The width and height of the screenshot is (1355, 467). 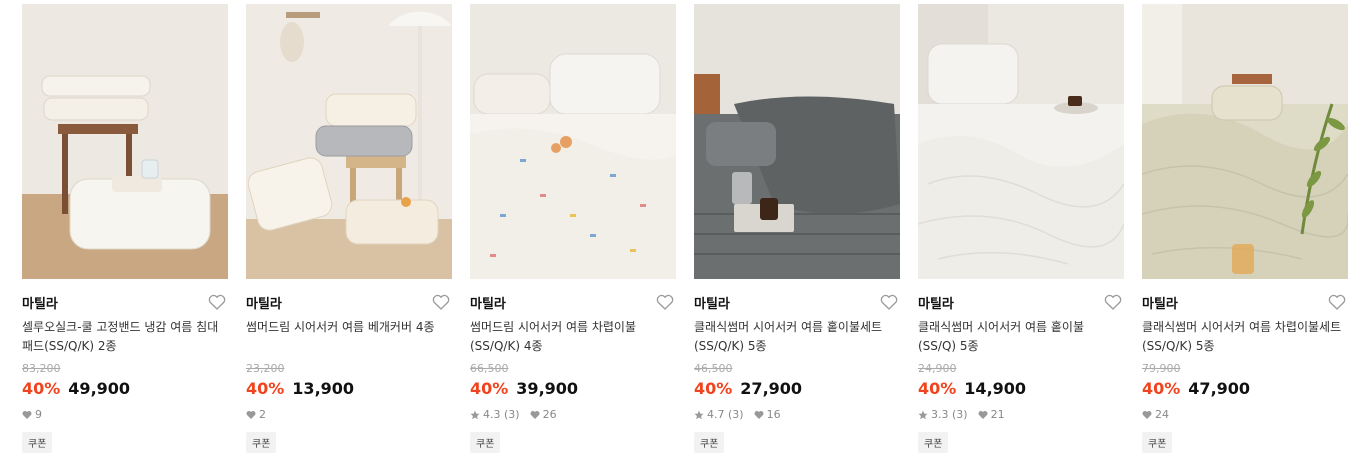 I want to click on product-photo-sheet-set, so click(x=797, y=141).